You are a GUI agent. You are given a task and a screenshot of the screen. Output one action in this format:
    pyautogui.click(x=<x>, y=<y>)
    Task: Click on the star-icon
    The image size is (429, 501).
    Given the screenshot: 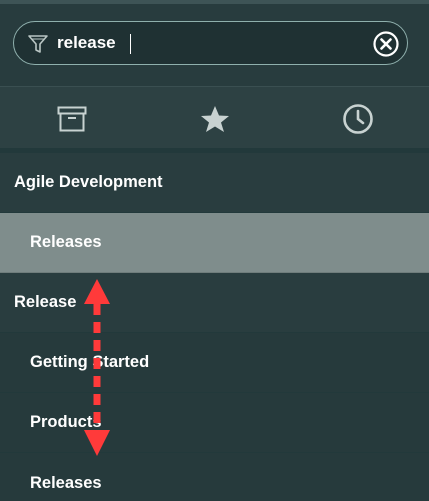 What is the action you would take?
    pyautogui.click(x=214, y=119)
    